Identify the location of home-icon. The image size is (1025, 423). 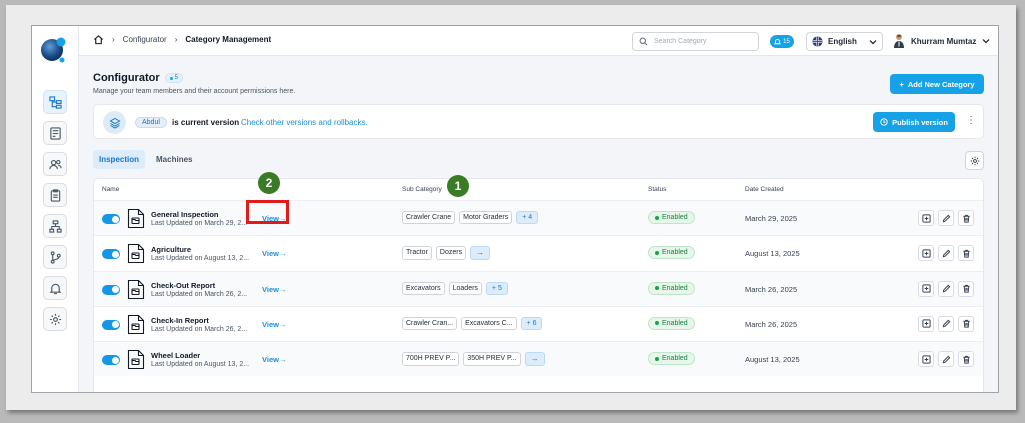
(98, 39).